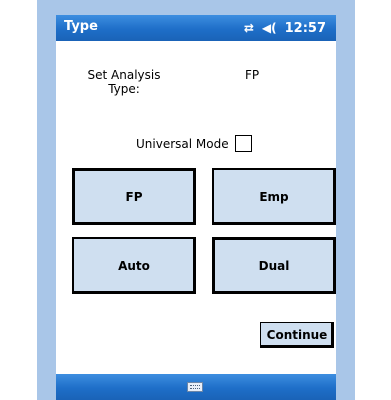  I want to click on bottom-bar, so click(196, 387).